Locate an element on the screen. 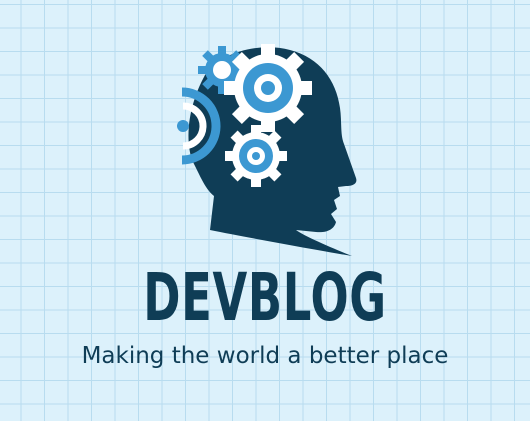  big-gear is located at coordinates (268, 88).